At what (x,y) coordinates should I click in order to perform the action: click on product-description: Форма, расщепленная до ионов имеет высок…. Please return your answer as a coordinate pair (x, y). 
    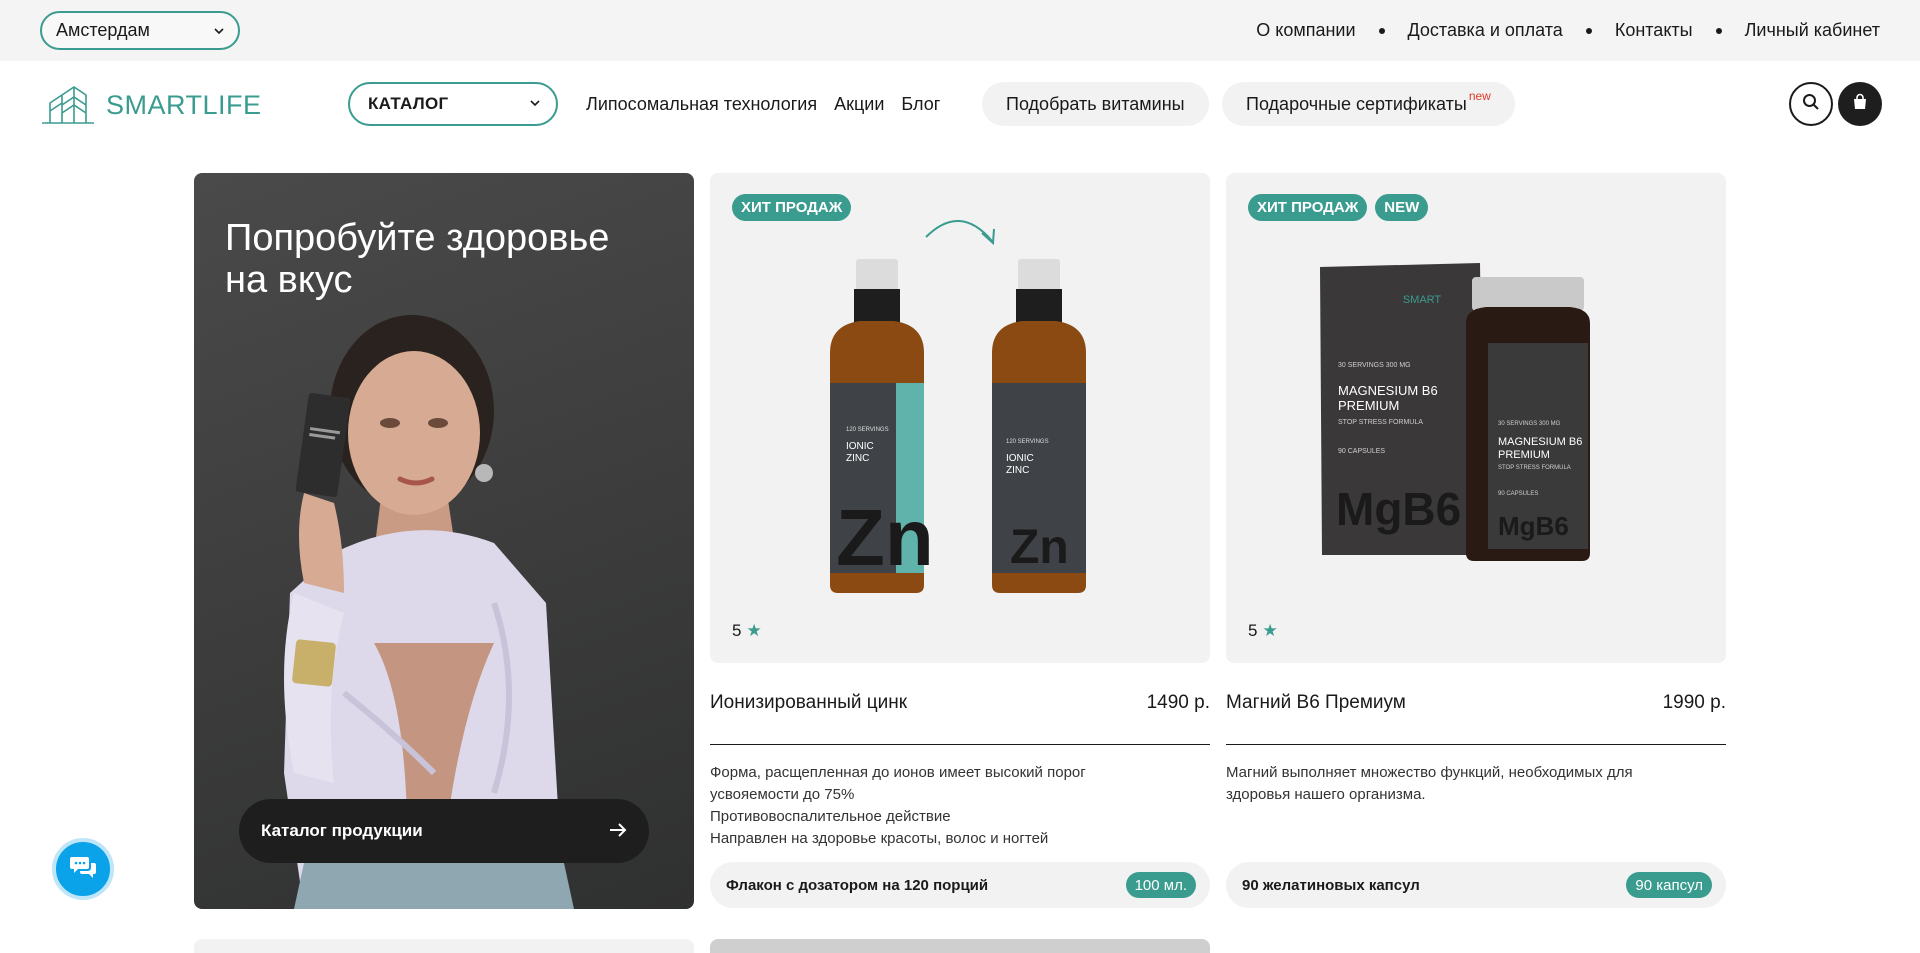
    Looking at the image, I should click on (930, 806).